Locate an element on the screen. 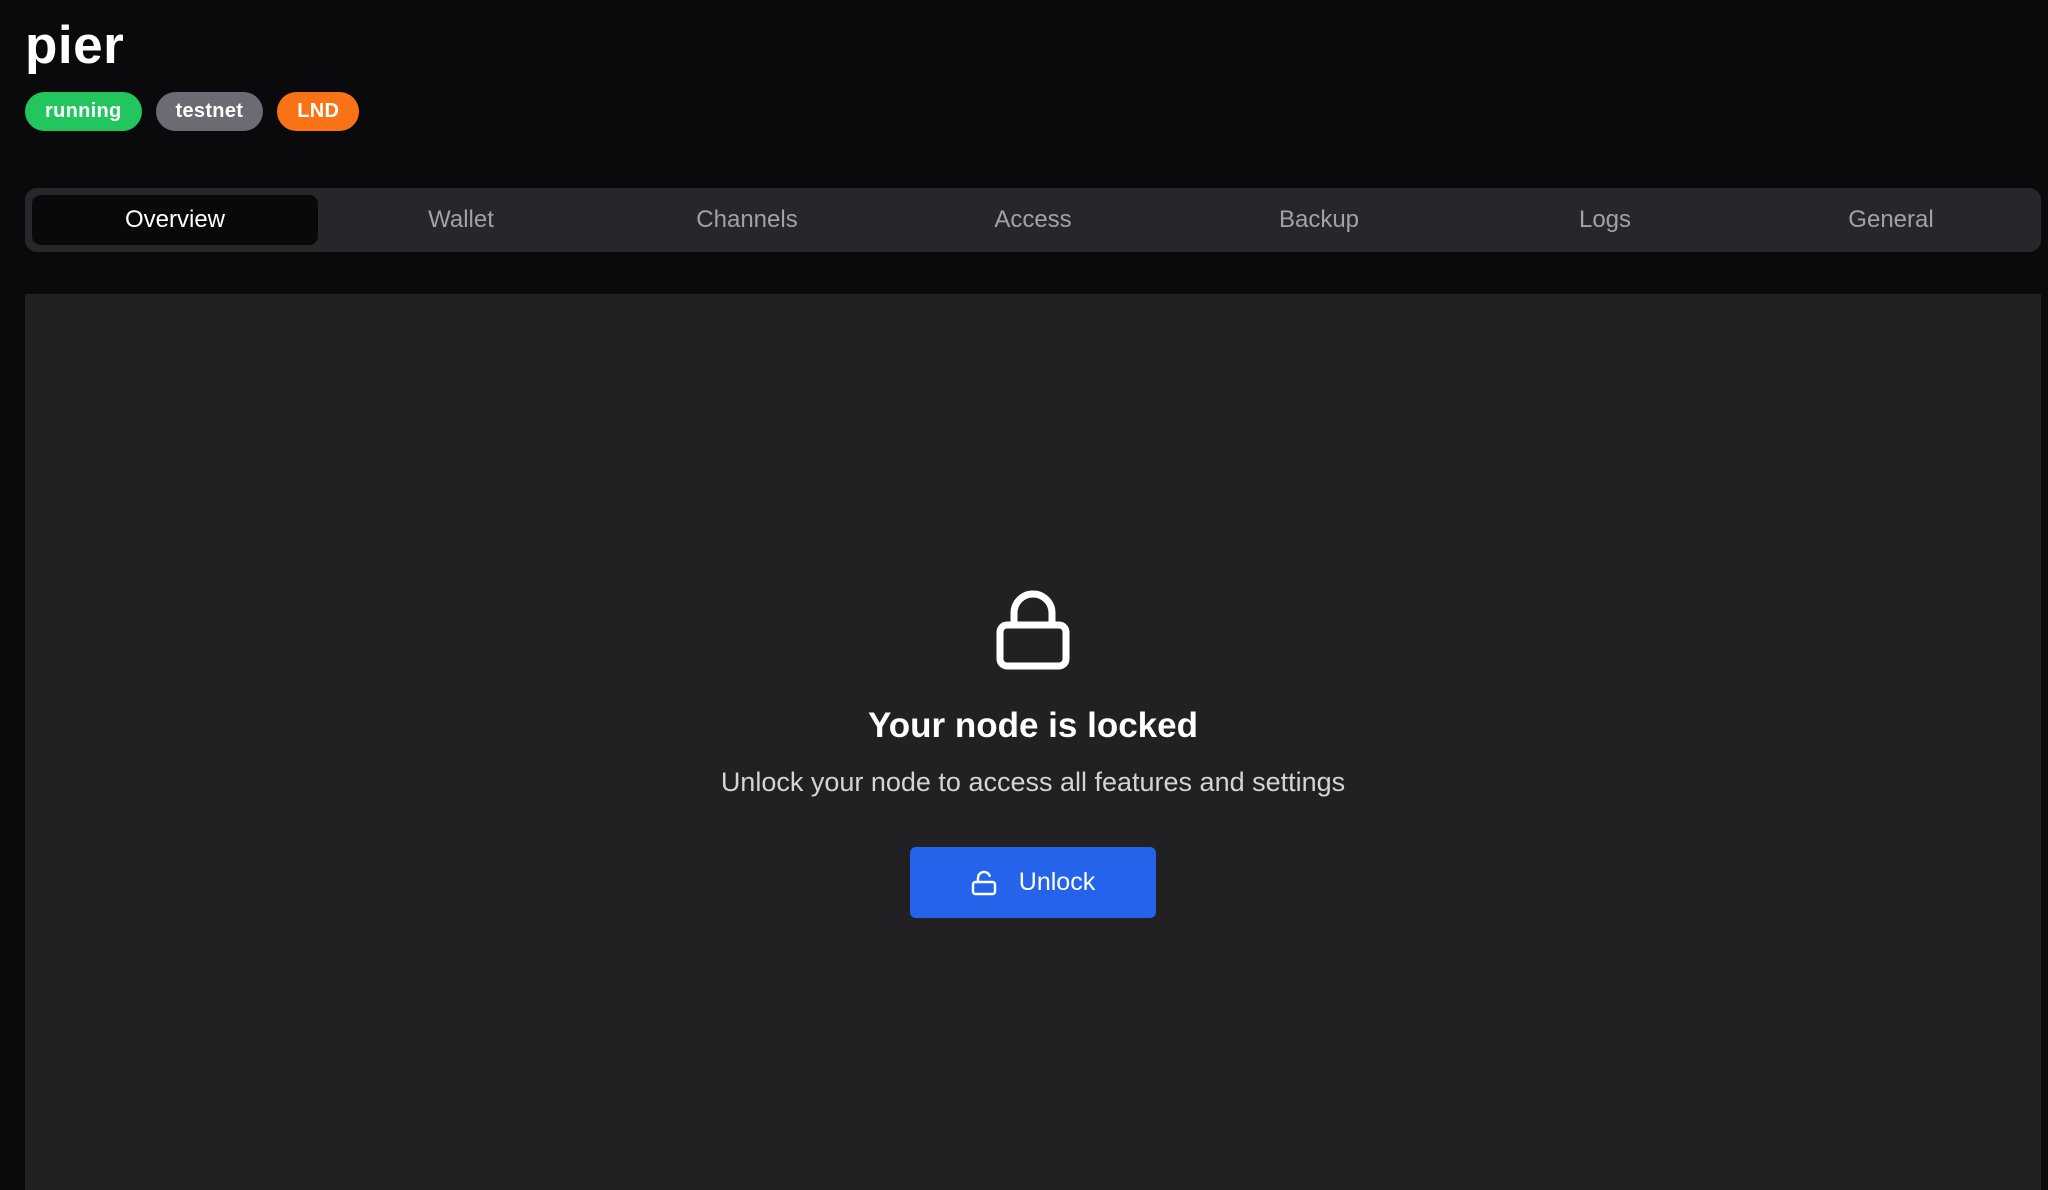 The height and width of the screenshot is (1190, 2048). tab-access: Access is located at coordinates (1033, 220).